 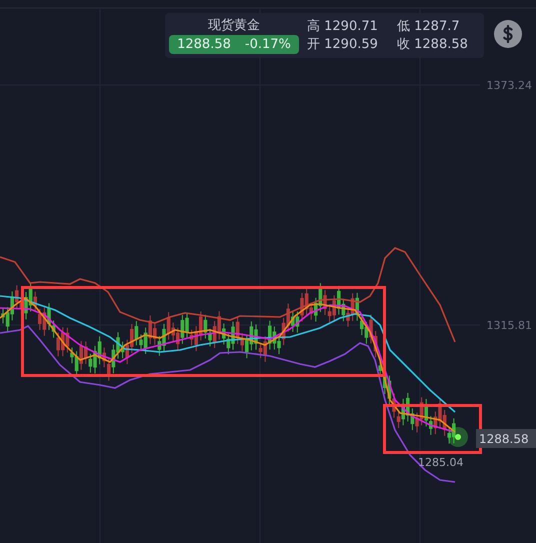 I want to click on axis-label: 1315.81, so click(x=509, y=326).